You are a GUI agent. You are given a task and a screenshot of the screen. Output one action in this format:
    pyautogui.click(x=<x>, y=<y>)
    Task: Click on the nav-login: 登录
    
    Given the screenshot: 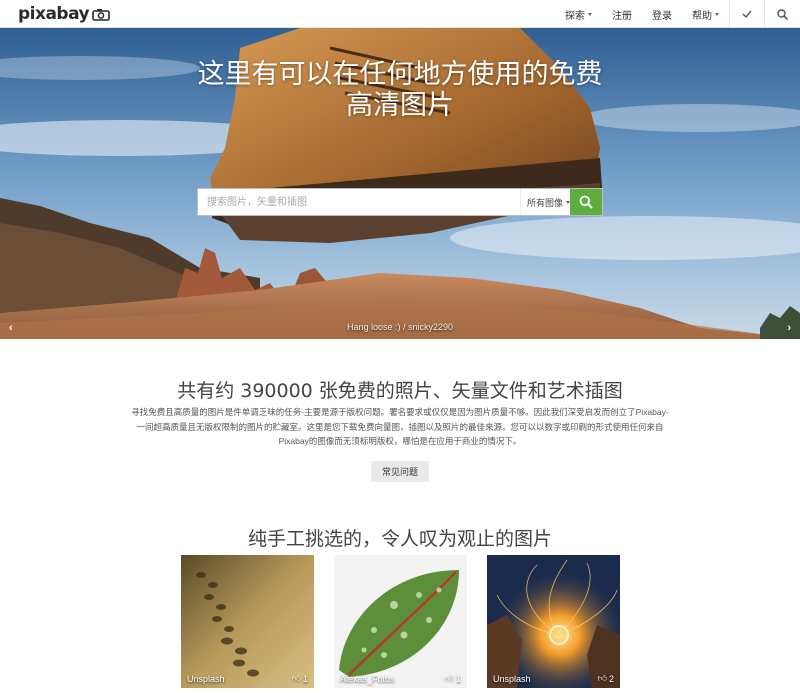 What is the action you would take?
    pyautogui.click(x=662, y=14)
    